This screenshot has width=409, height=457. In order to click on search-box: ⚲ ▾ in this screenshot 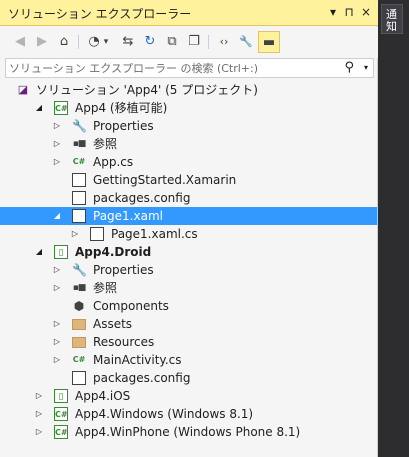, I will do `click(189, 68)`.